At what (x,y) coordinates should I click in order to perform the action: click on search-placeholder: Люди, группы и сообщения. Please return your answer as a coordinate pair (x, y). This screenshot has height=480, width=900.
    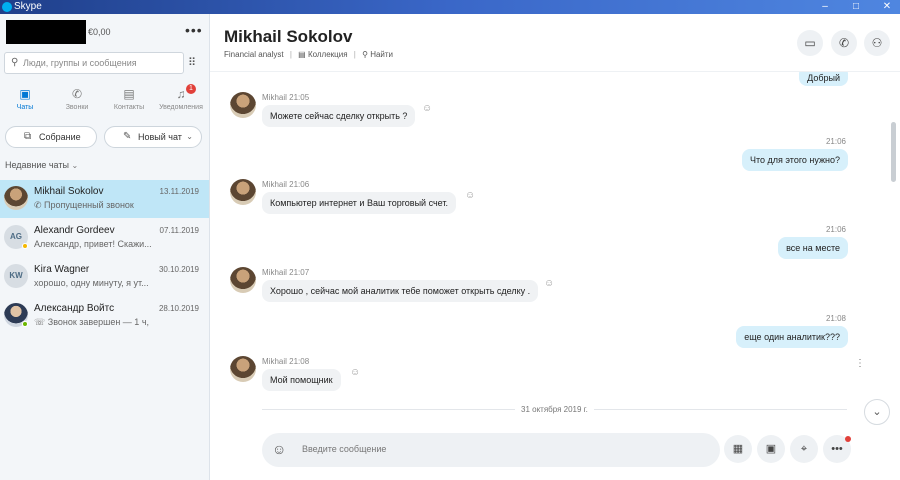
    Looking at the image, I should click on (80, 63).